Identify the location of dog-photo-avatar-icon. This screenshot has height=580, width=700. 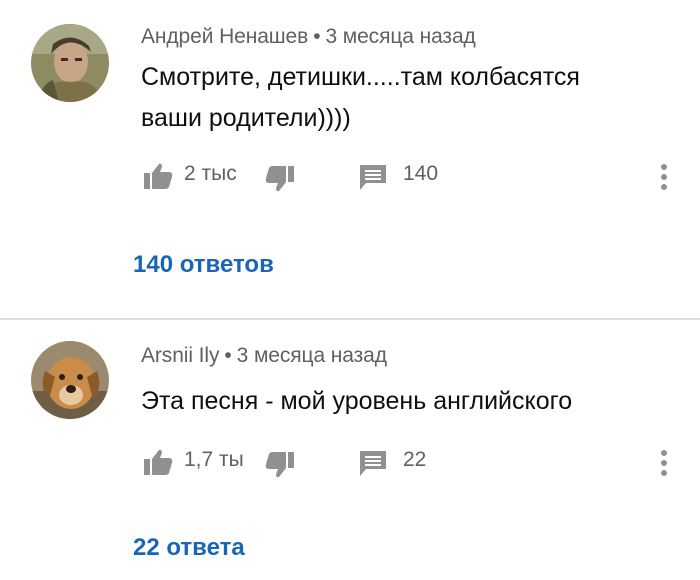
(70, 380).